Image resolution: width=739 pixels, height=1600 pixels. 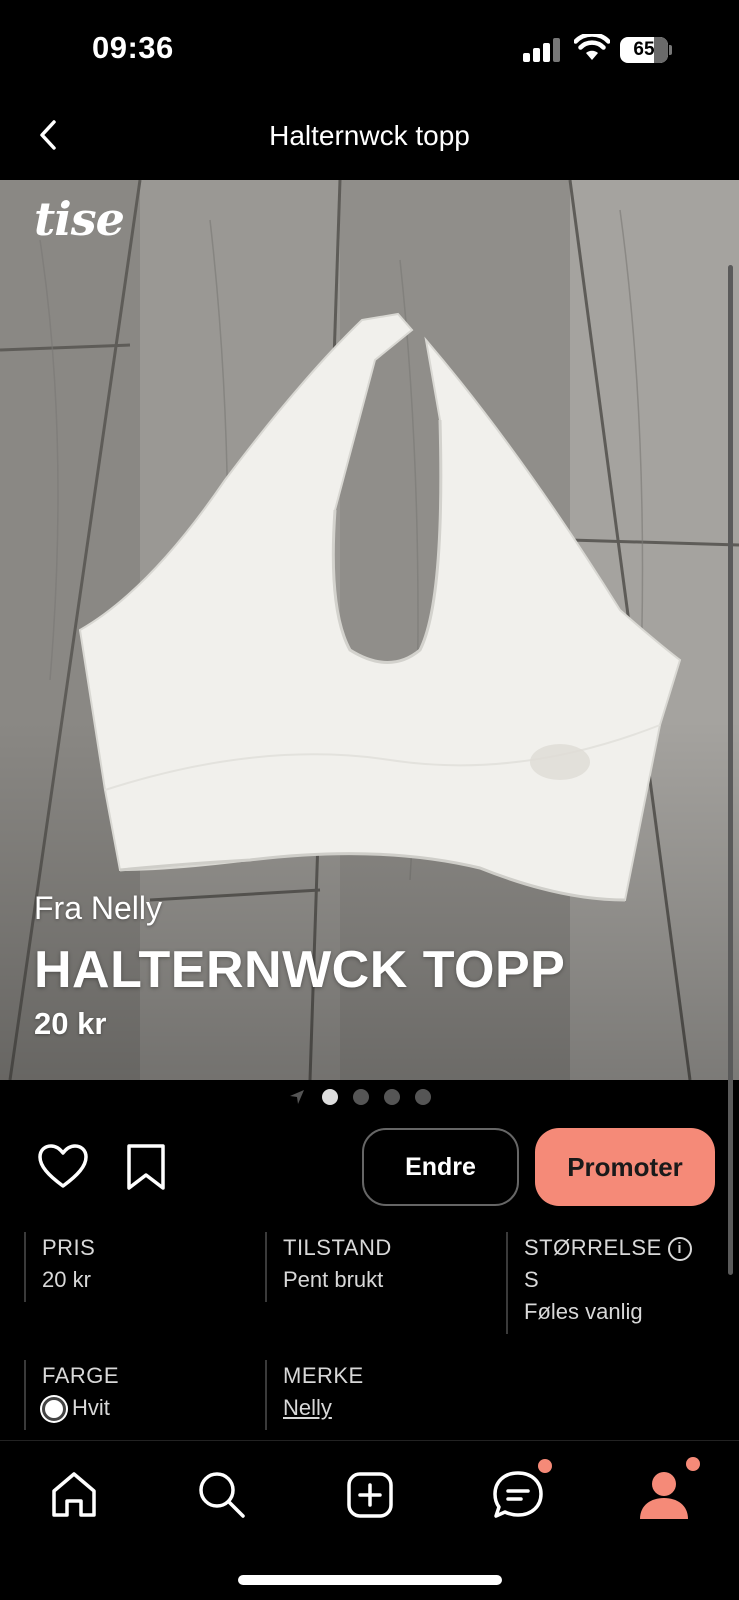 I want to click on cellular-signal-icon, so click(x=543, y=50).